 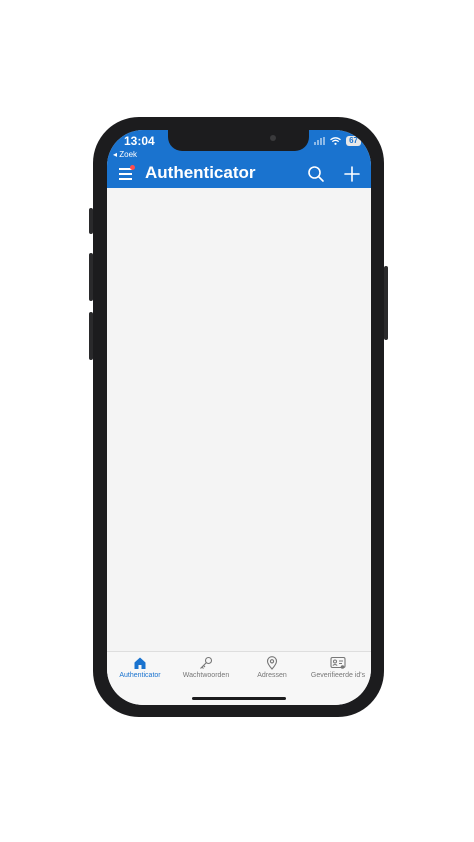 I want to click on search-icon, so click(x=316, y=174).